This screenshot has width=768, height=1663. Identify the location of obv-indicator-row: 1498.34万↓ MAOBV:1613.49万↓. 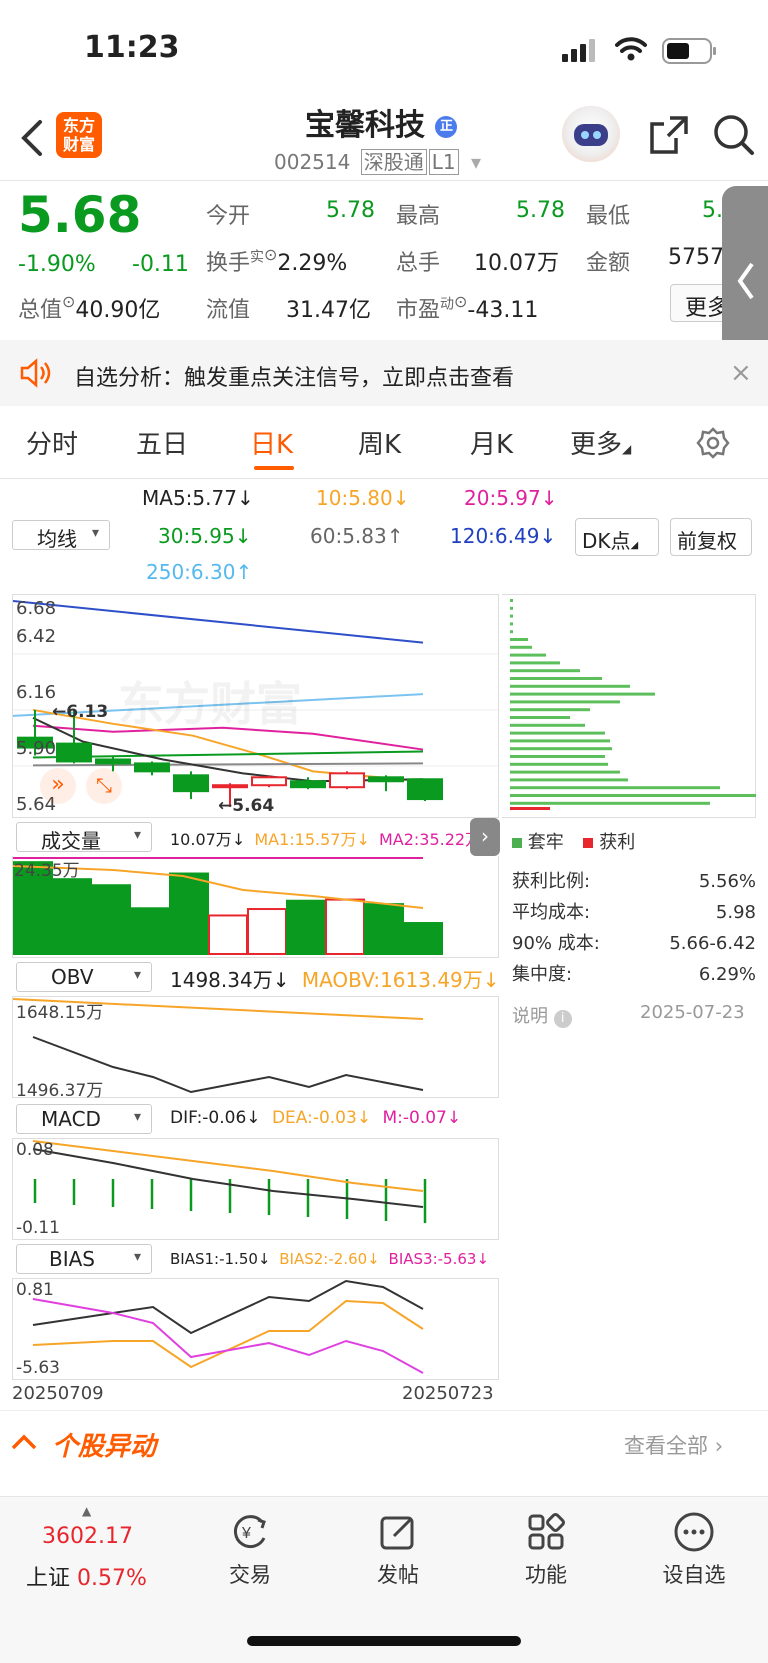
(335, 978).